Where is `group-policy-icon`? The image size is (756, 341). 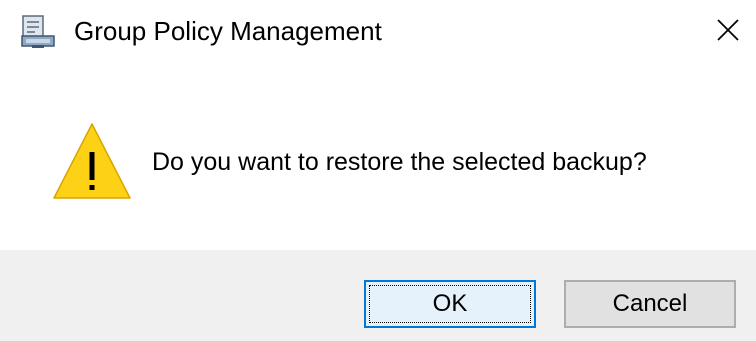
group-policy-icon is located at coordinates (38, 32).